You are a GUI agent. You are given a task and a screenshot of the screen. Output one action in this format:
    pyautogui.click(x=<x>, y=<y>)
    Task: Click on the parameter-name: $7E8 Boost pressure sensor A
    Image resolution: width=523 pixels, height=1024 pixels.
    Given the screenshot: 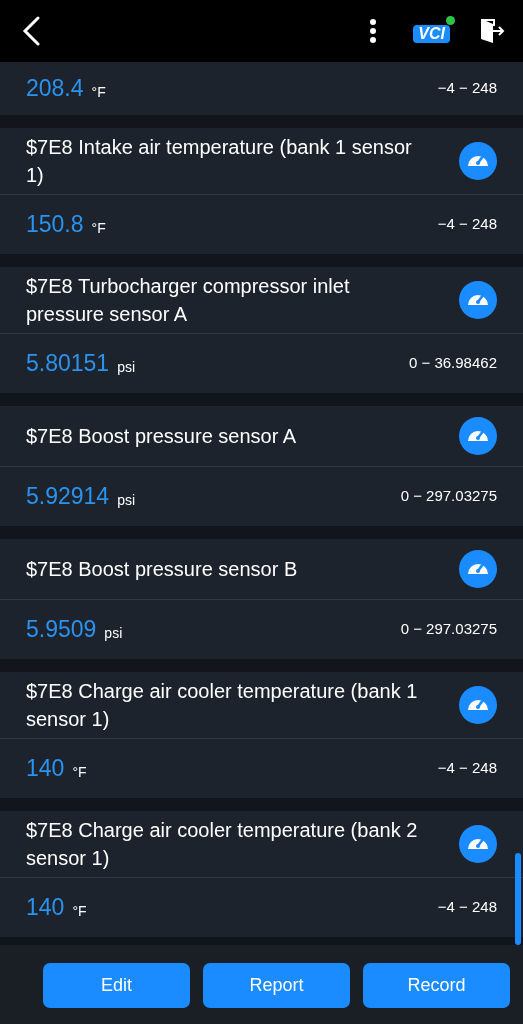 What is the action you would take?
    pyautogui.click(x=162, y=436)
    